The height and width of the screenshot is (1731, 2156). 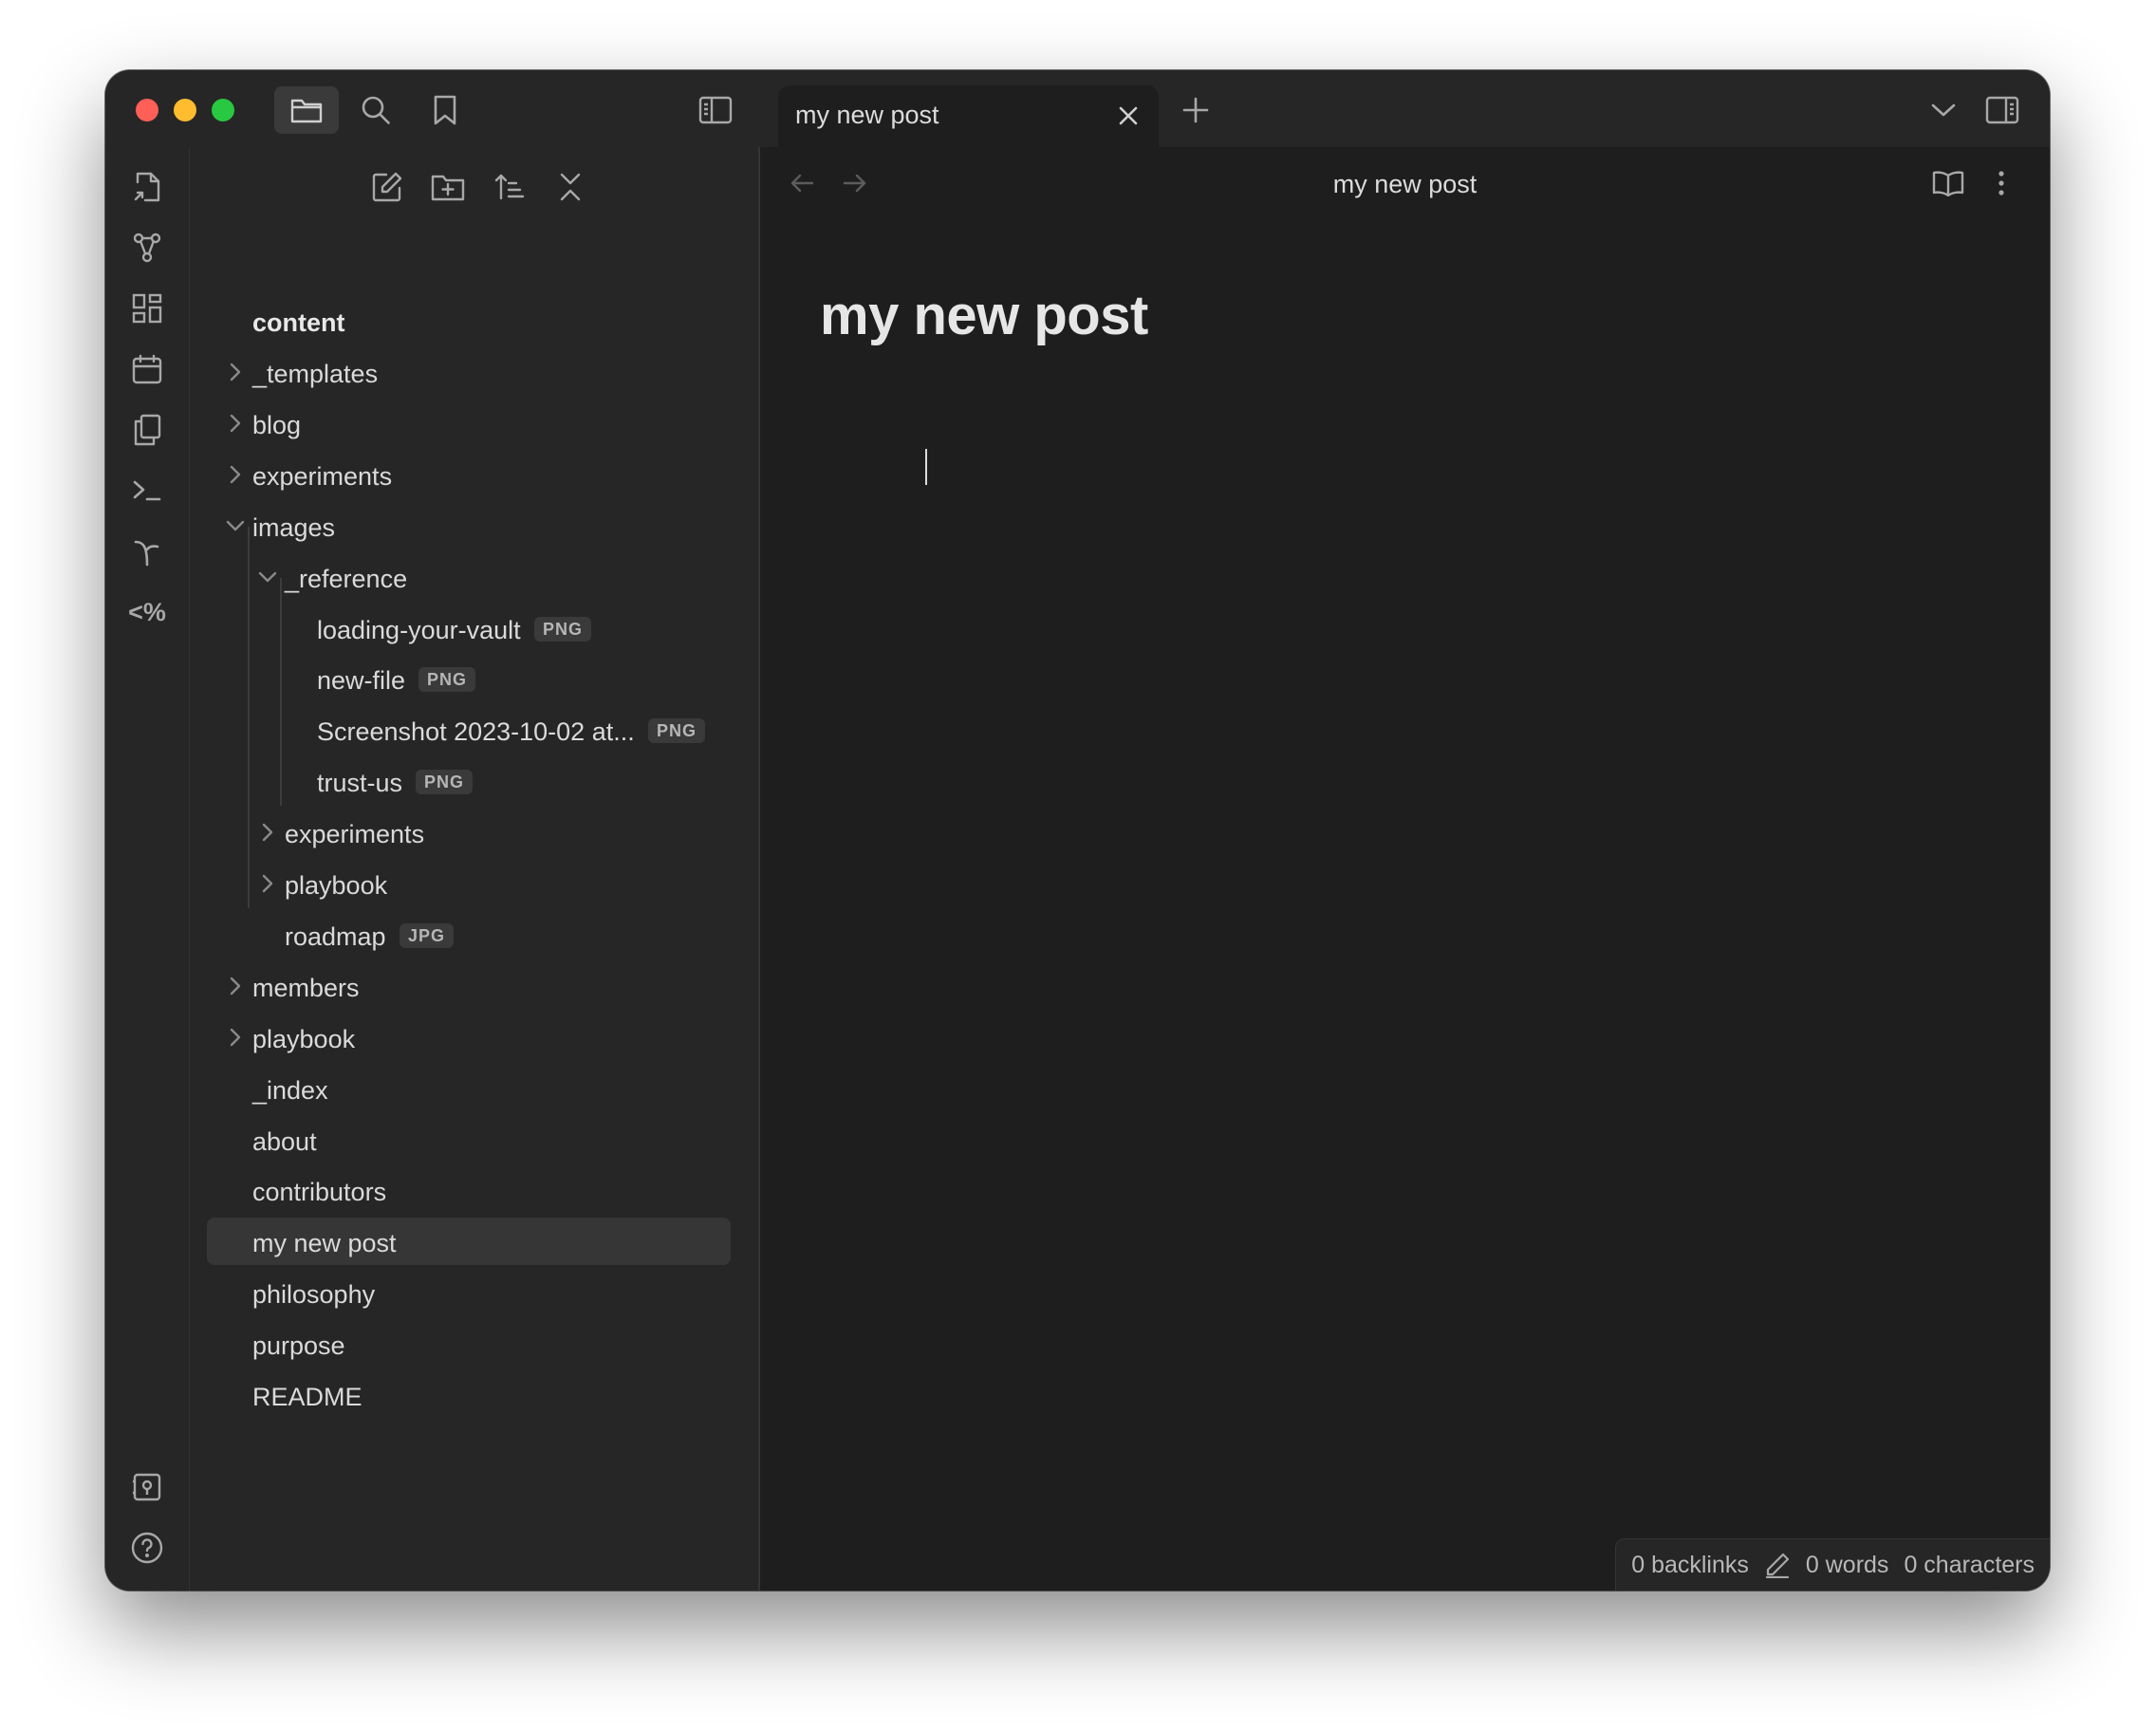 I want to click on bookmarks-tab-button, so click(x=445, y=110).